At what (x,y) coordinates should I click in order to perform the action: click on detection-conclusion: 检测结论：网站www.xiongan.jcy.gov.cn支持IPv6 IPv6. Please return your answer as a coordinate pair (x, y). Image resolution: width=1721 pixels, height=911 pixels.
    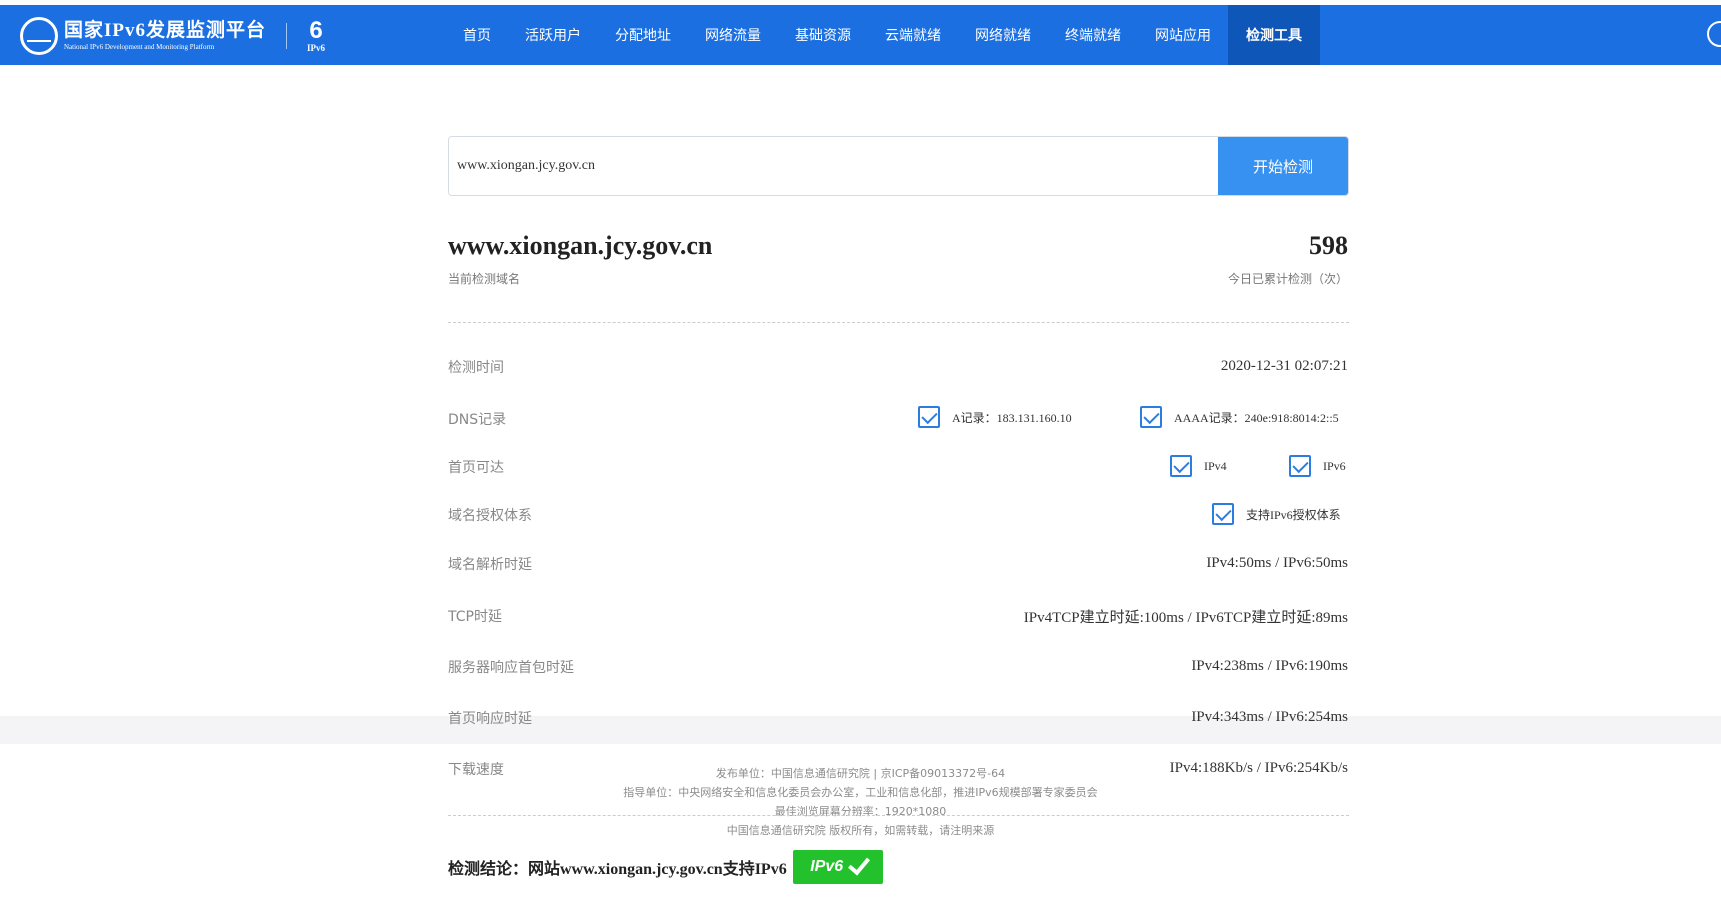
    Looking at the image, I should click on (665, 867).